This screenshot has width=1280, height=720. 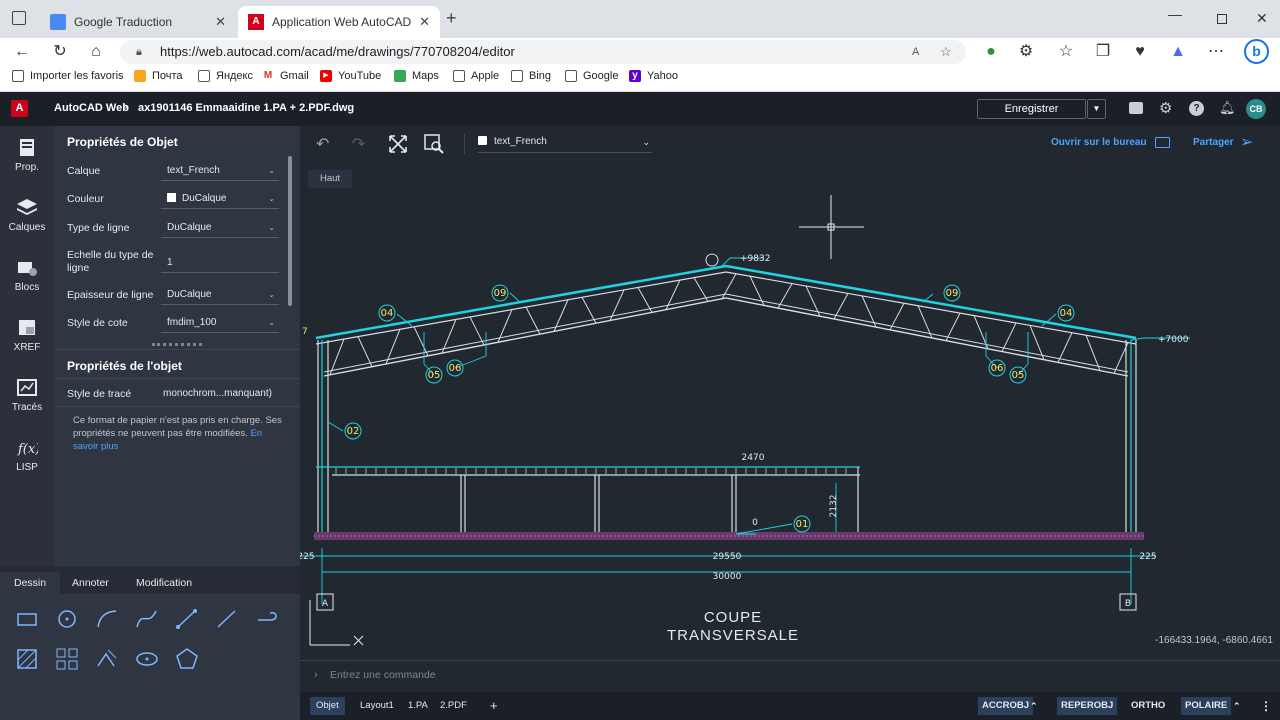 I want to click on reference-label: 04, so click(x=1066, y=313).